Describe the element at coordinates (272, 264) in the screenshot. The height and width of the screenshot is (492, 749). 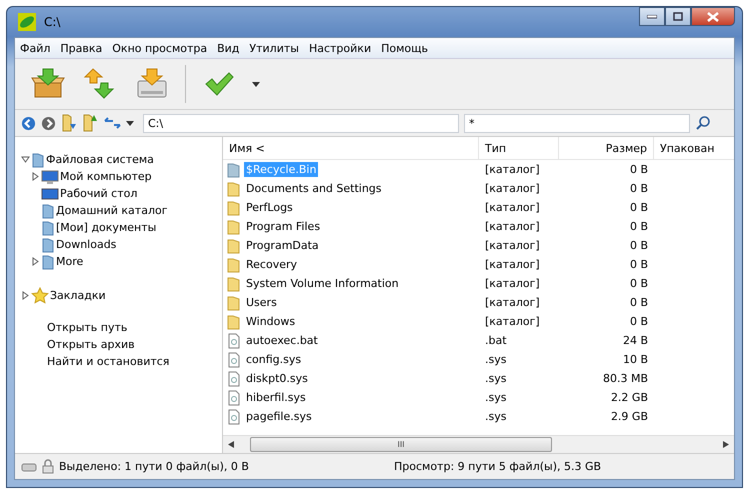
I see `file-name: Recovery` at that location.